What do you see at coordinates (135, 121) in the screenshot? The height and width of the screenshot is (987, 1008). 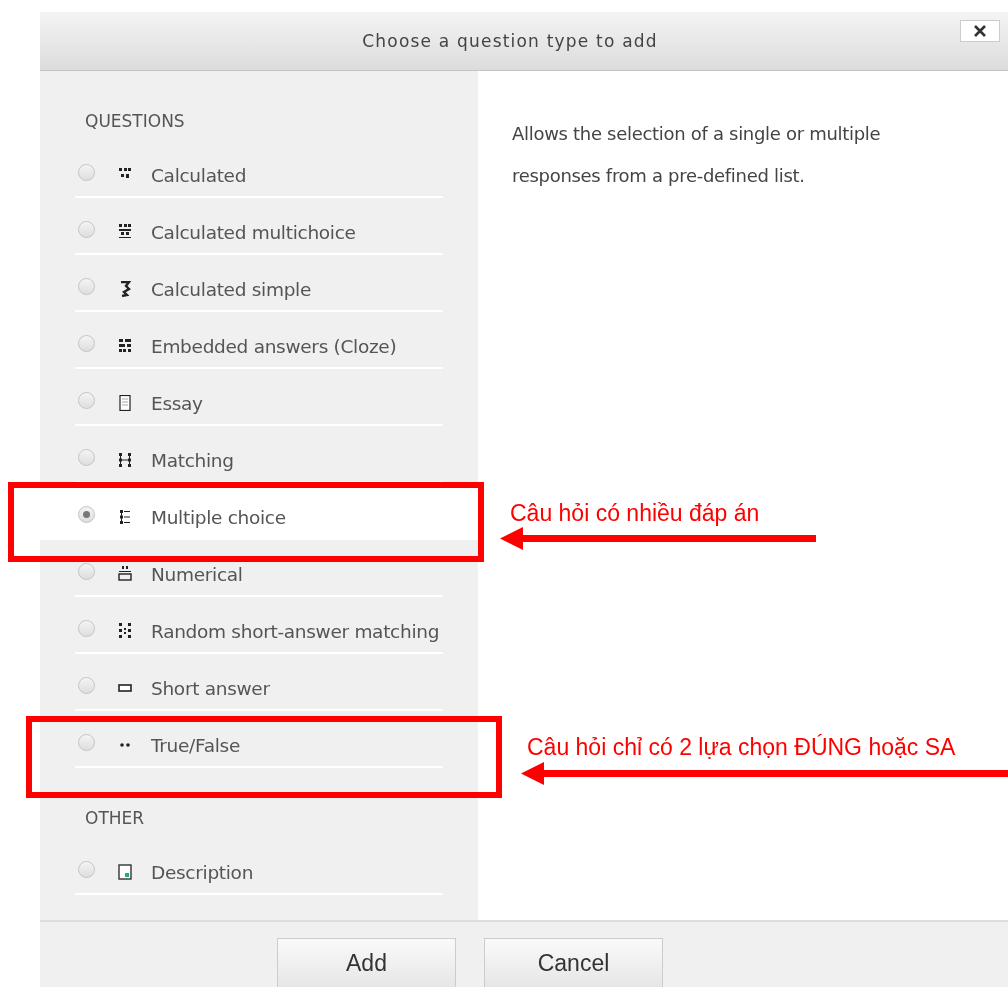 I see `section-heading: QUESTIONS` at bounding box center [135, 121].